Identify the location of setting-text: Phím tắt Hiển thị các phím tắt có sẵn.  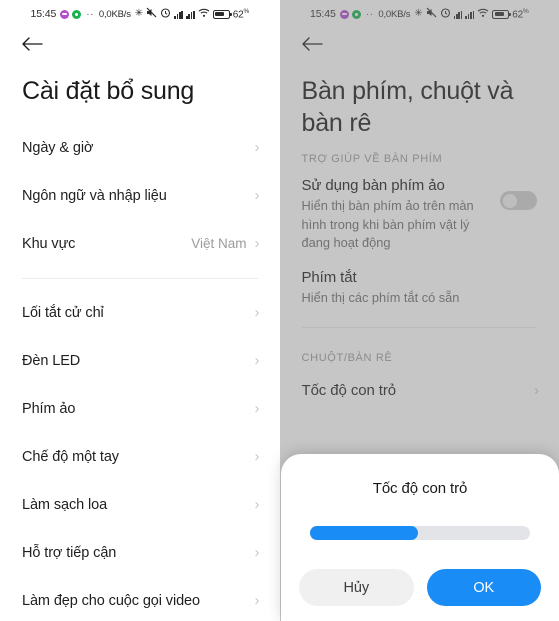
(420, 288).